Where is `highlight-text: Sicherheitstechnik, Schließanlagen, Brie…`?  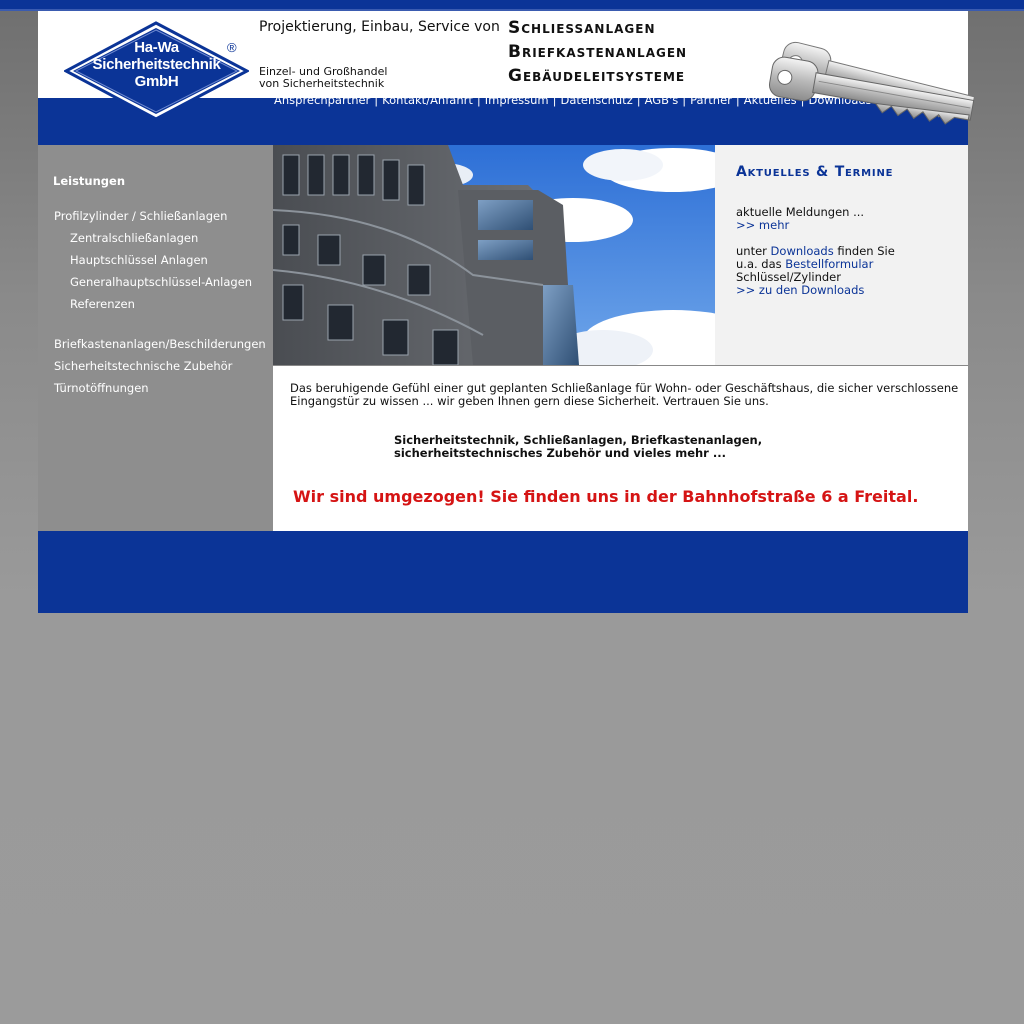
highlight-text: Sicherheitstechnik, Schließanlagen, Brie… is located at coordinates (578, 447).